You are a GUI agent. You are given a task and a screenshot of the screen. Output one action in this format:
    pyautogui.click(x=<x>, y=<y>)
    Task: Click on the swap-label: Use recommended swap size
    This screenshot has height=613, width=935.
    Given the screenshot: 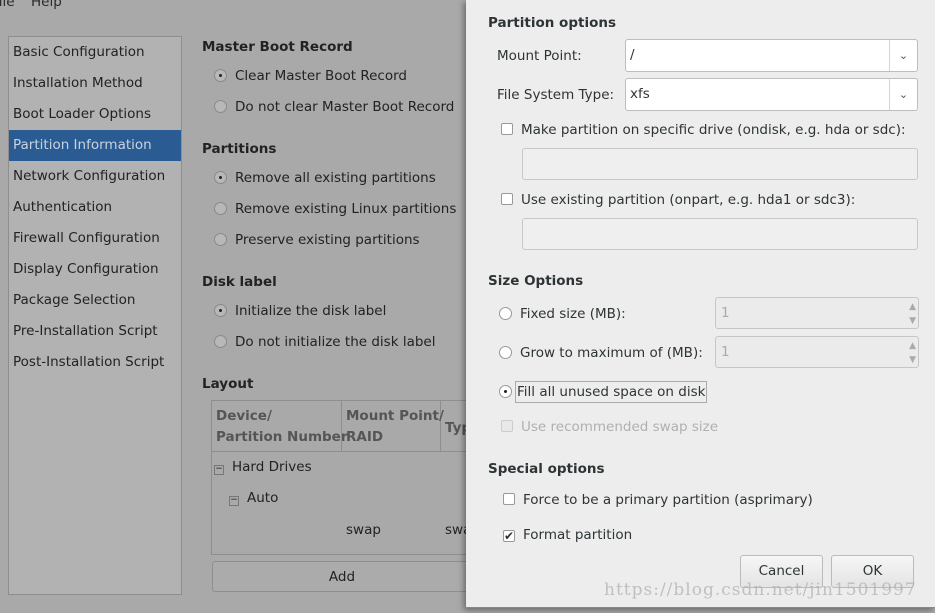 What is the action you would take?
    pyautogui.click(x=620, y=427)
    